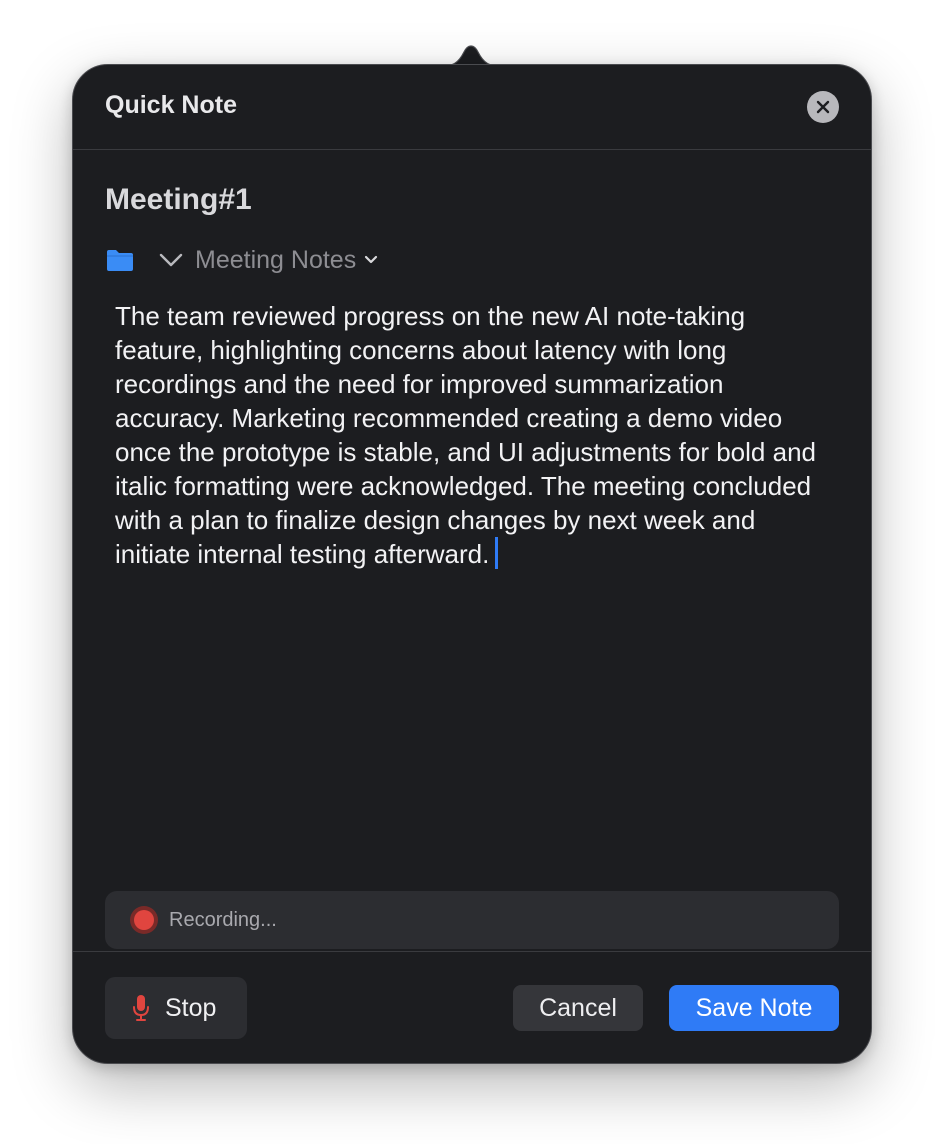  I want to click on popover-header: Quick Note, so click(472, 107).